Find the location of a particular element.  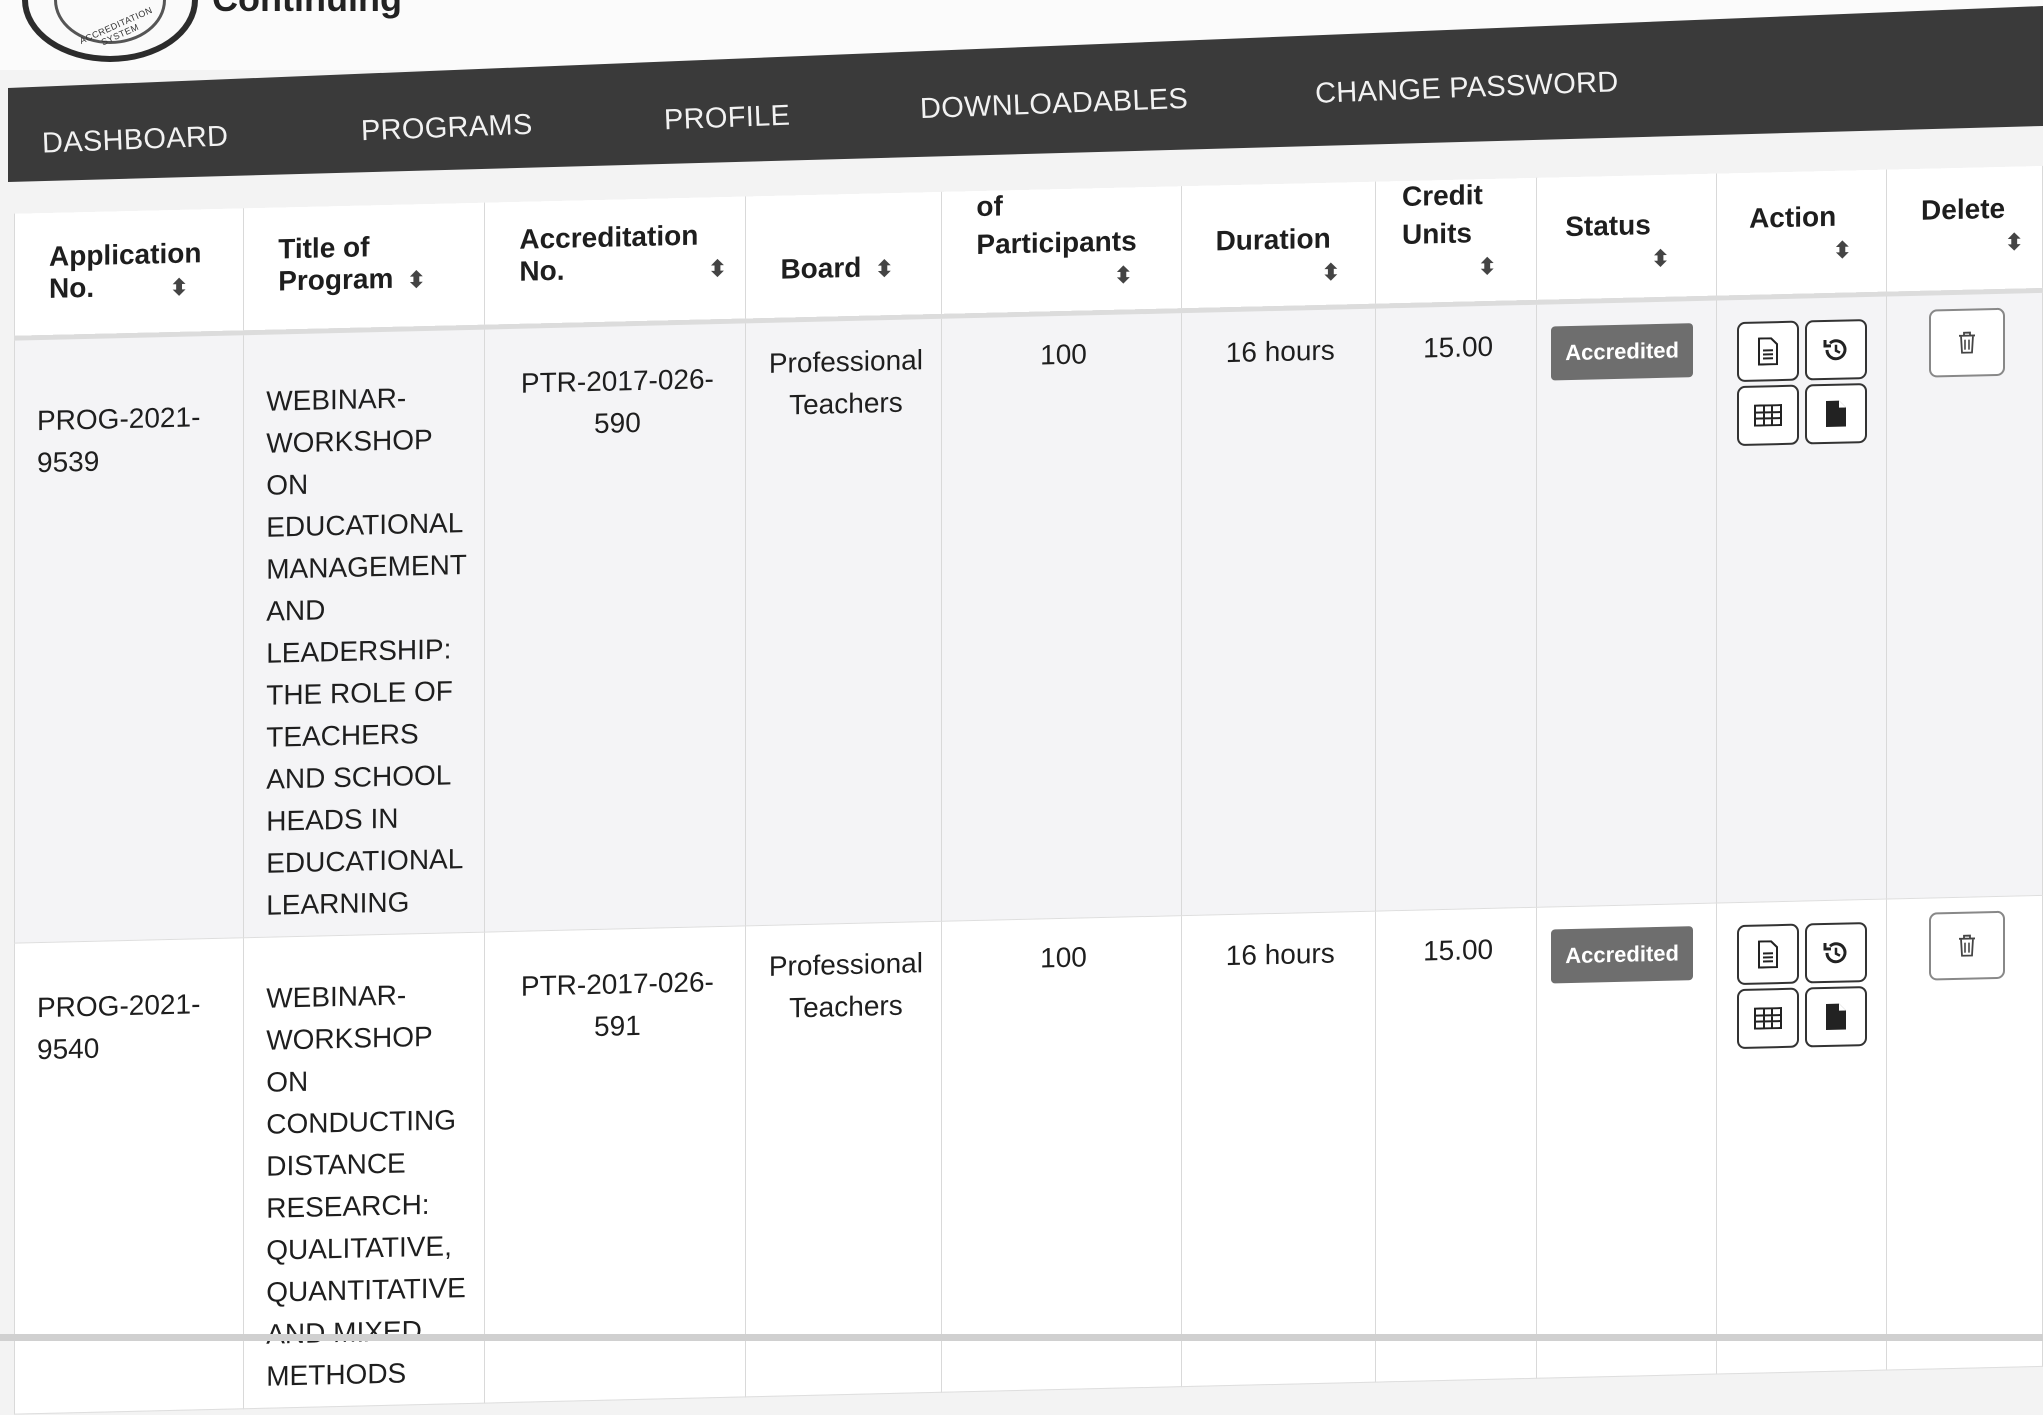

header-label: Units is located at coordinates (1436, 233).